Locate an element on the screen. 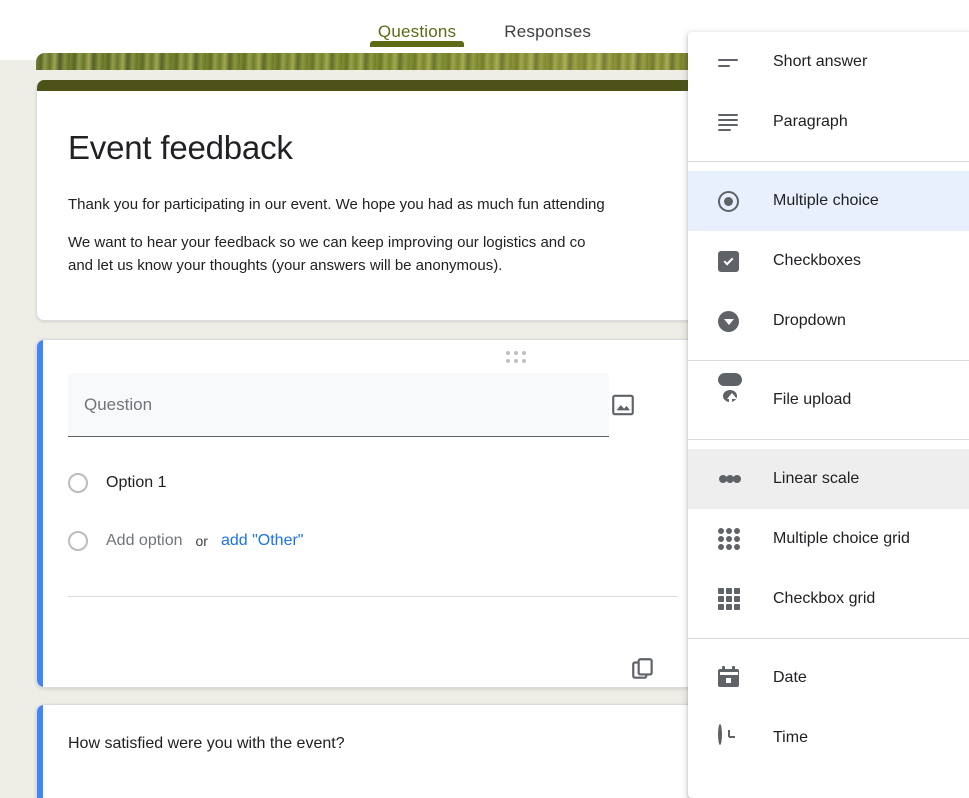  question-card-footer is located at coordinates (366, 642).